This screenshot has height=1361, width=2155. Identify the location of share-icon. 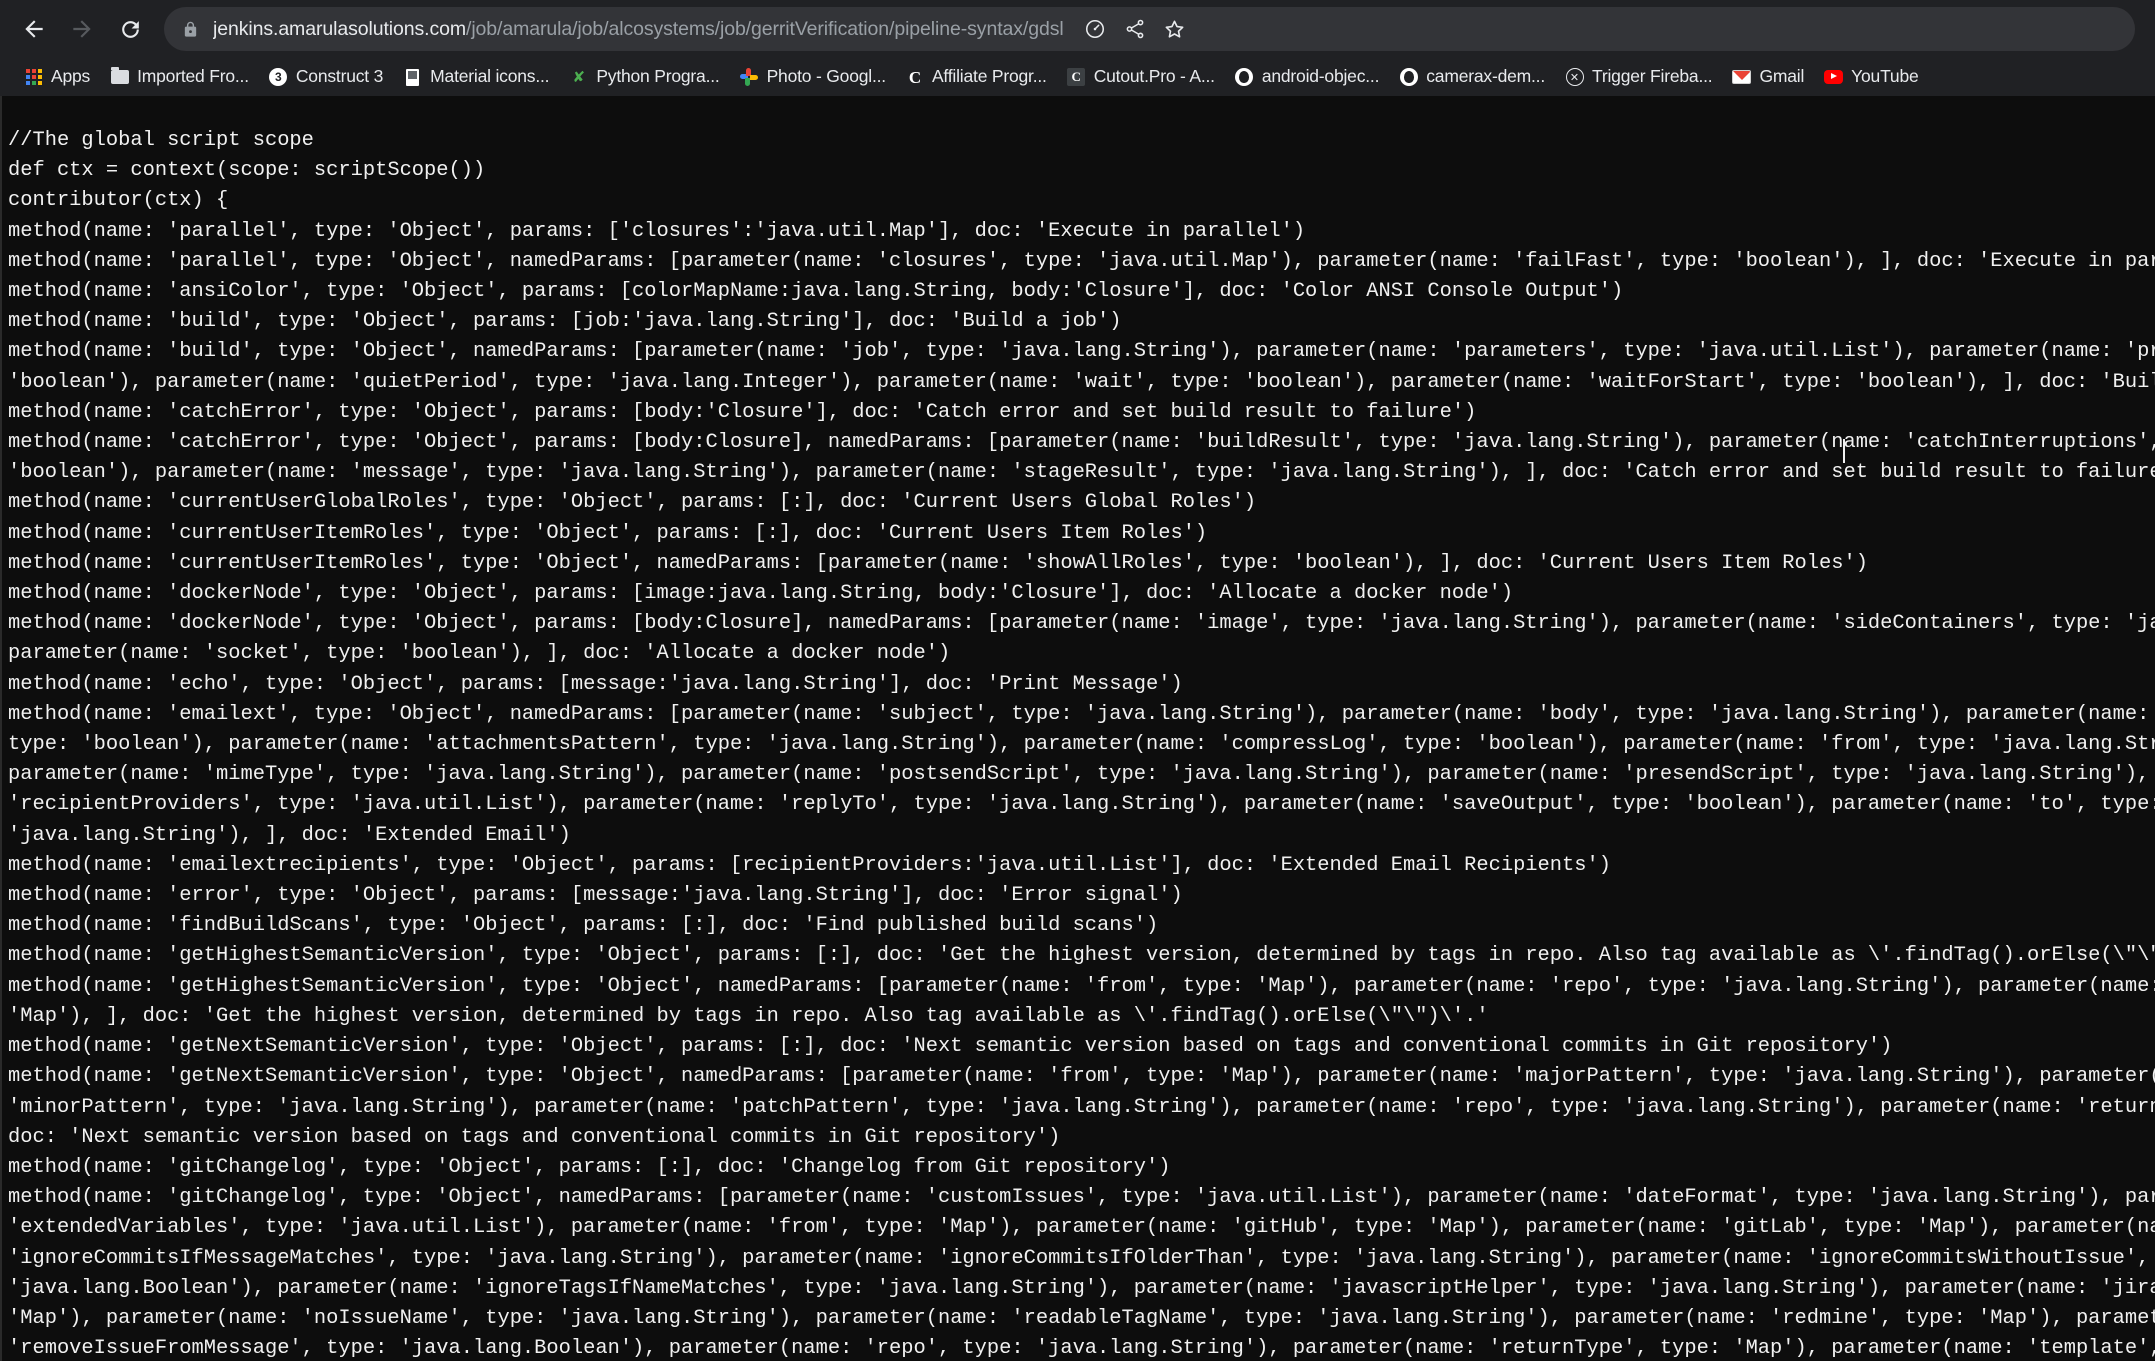
(1135, 29).